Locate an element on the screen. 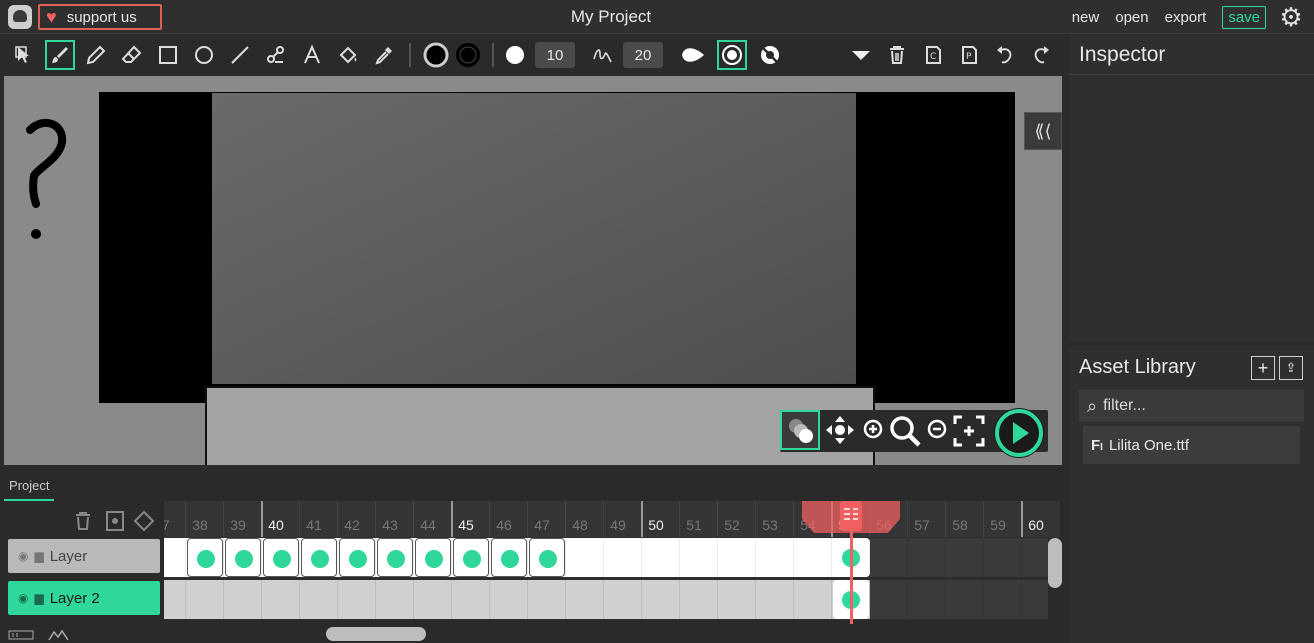 Image resolution: width=1314 pixels, height=643 pixels. redo-icon is located at coordinates (1041, 55).